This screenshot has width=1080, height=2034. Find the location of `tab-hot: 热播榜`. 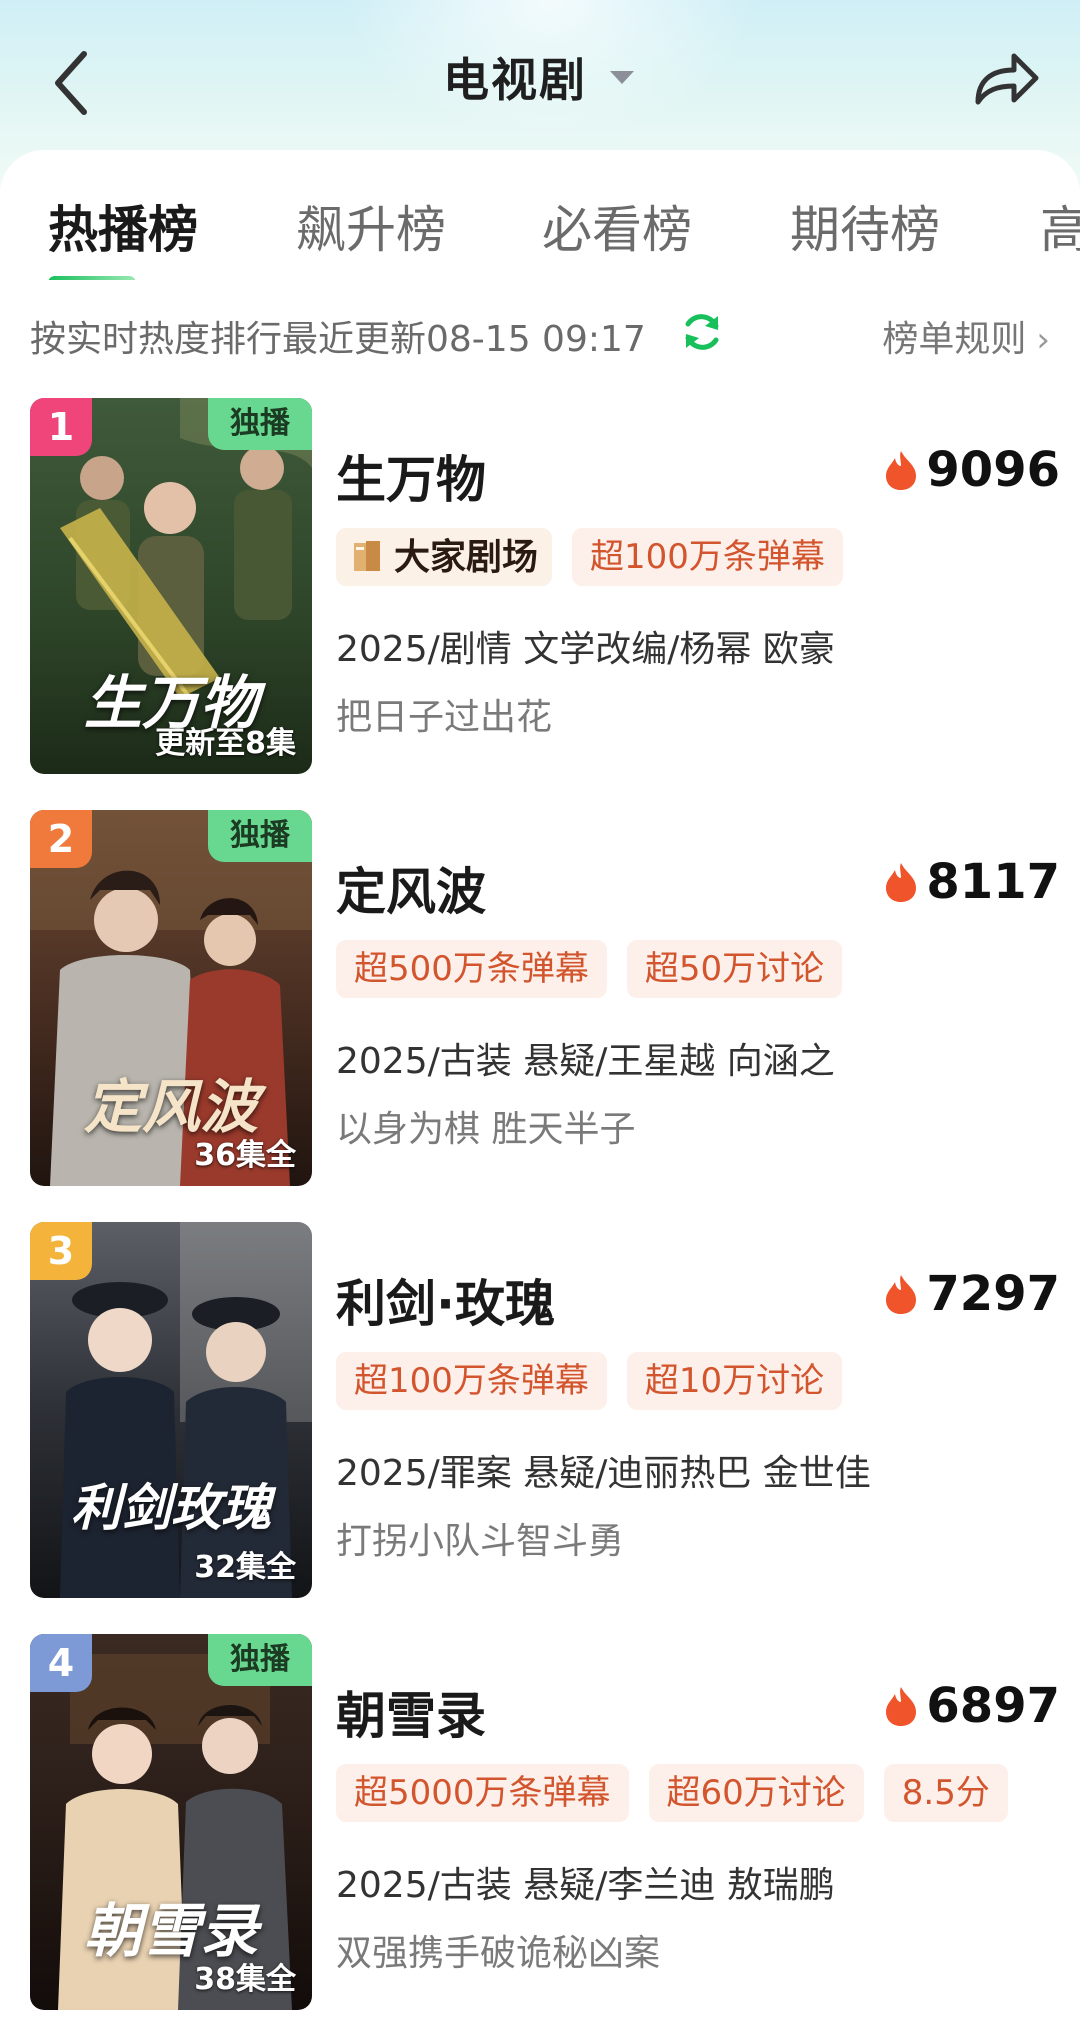

tab-hot: 热播榜 is located at coordinates (123, 235).